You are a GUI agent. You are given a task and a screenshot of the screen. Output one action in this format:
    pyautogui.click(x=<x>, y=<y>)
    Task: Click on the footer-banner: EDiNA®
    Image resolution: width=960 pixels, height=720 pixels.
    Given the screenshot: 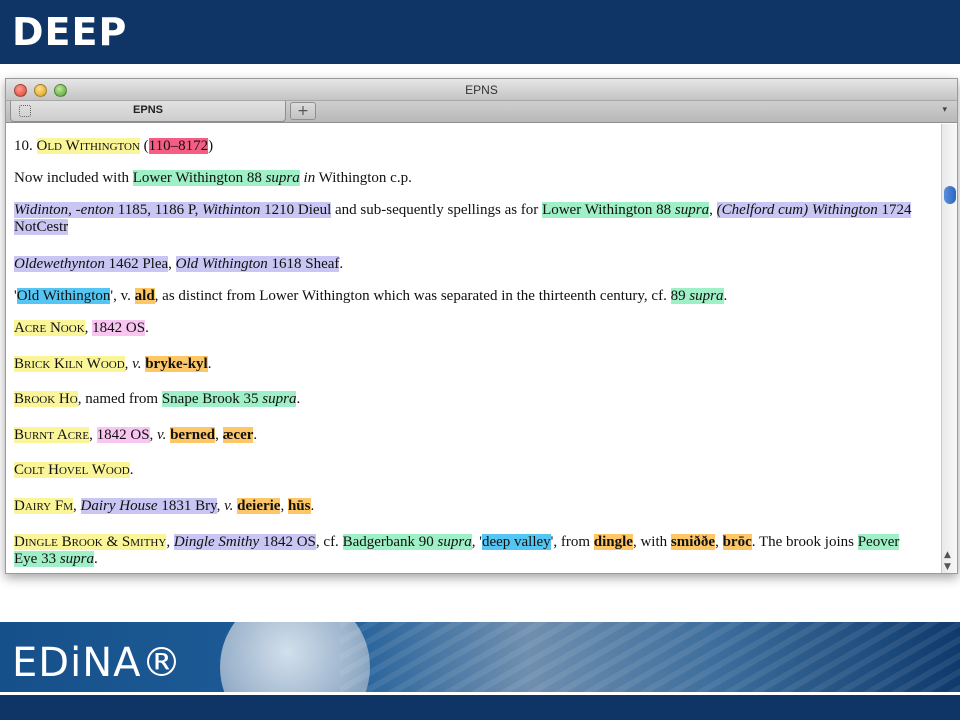 What is the action you would take?
    pyautogui.click(x=480, y=657)
    